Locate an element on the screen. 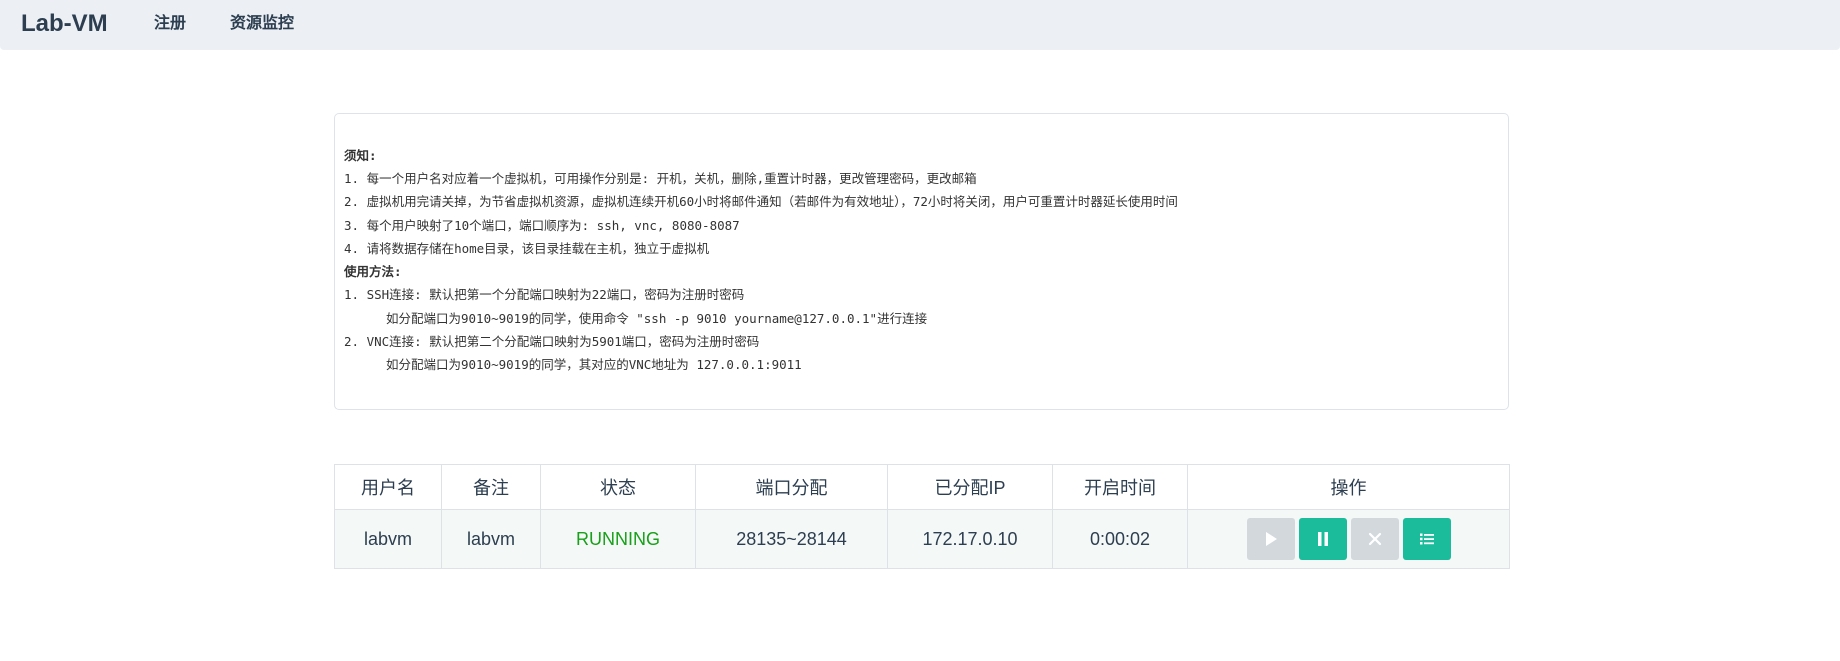 Image resolution: width=1840 pixels, height=661 pixels. close-icon is located at coordinates (1374, 539).